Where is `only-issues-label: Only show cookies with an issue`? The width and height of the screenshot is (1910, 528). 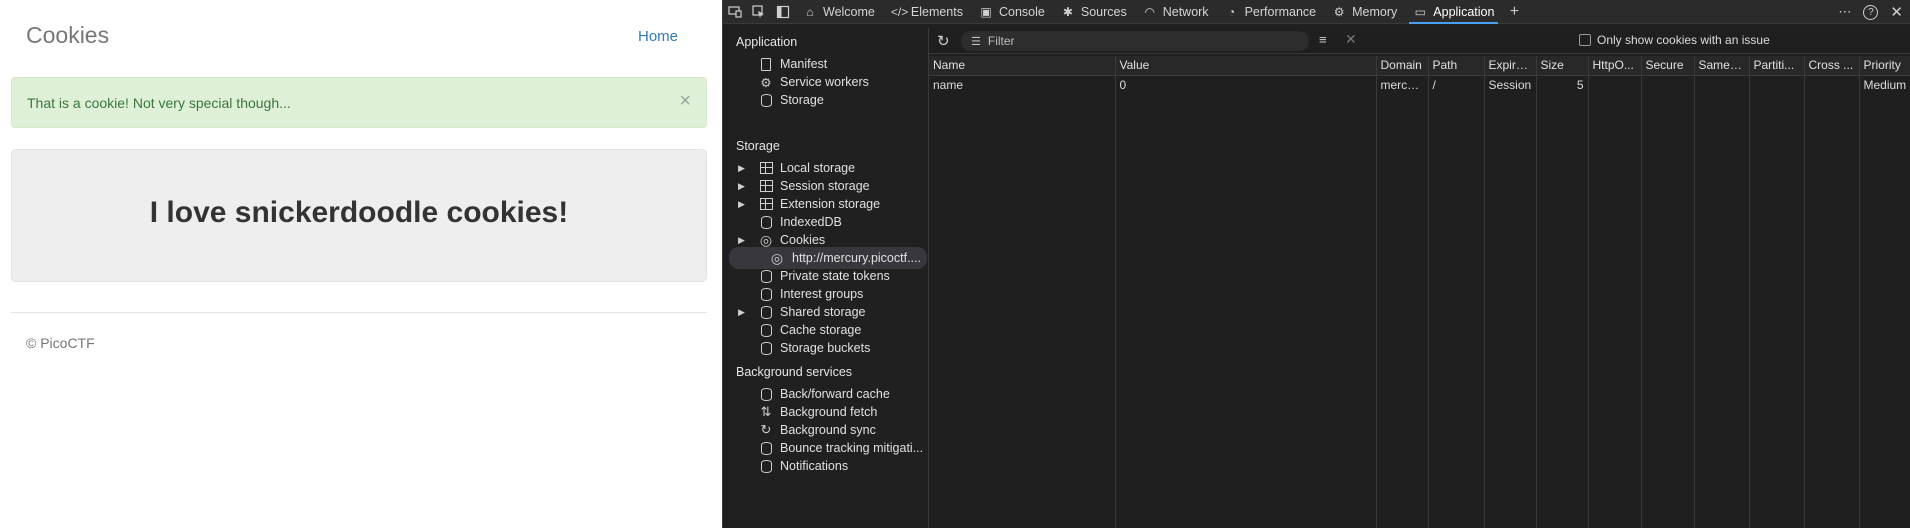 only-issues-label: Only show cookies with an issue is located at coordinates (1683, 40).